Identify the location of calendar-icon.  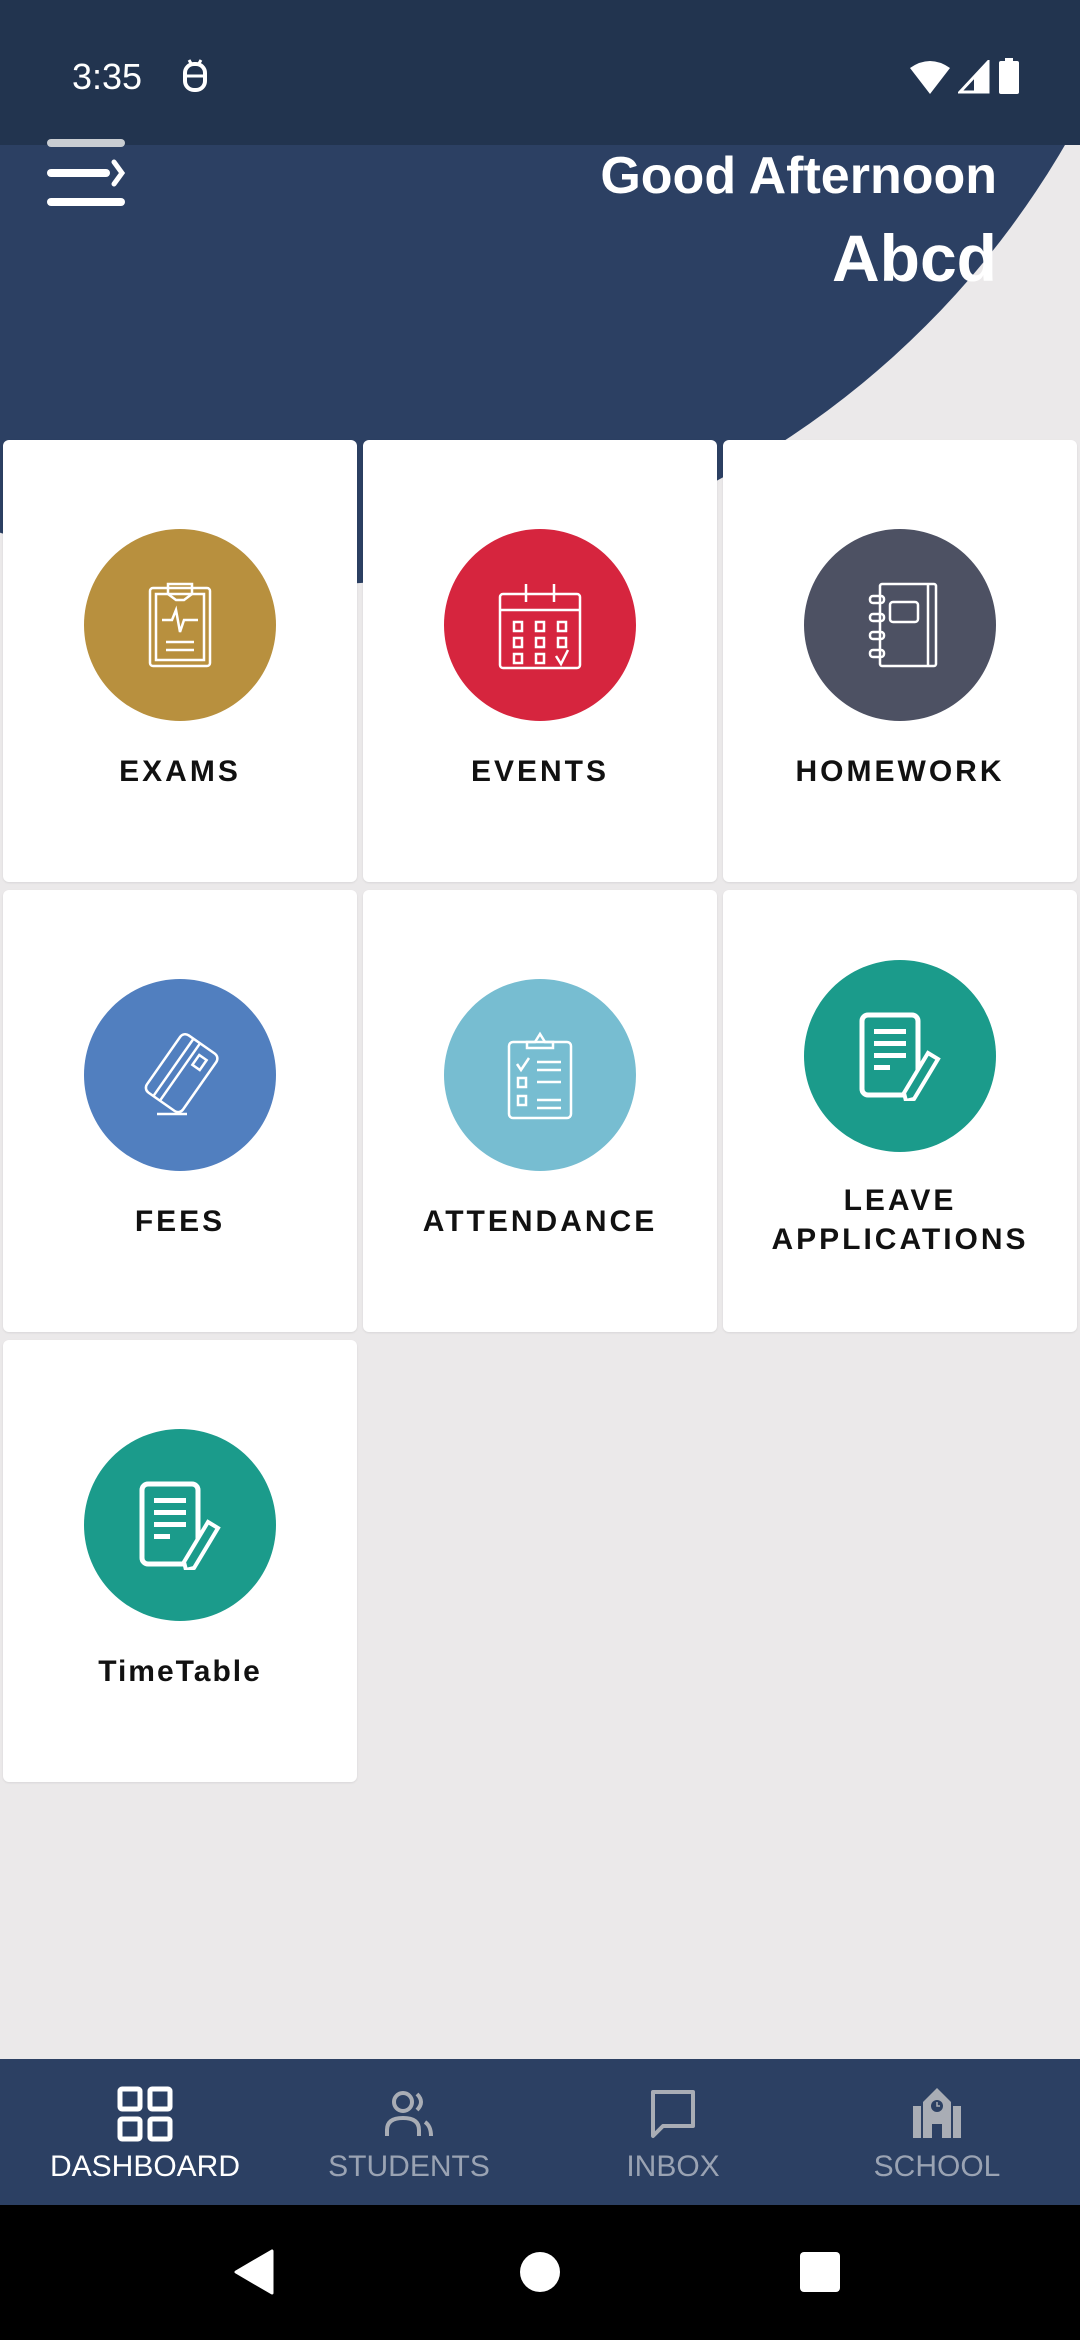
(540, 627).